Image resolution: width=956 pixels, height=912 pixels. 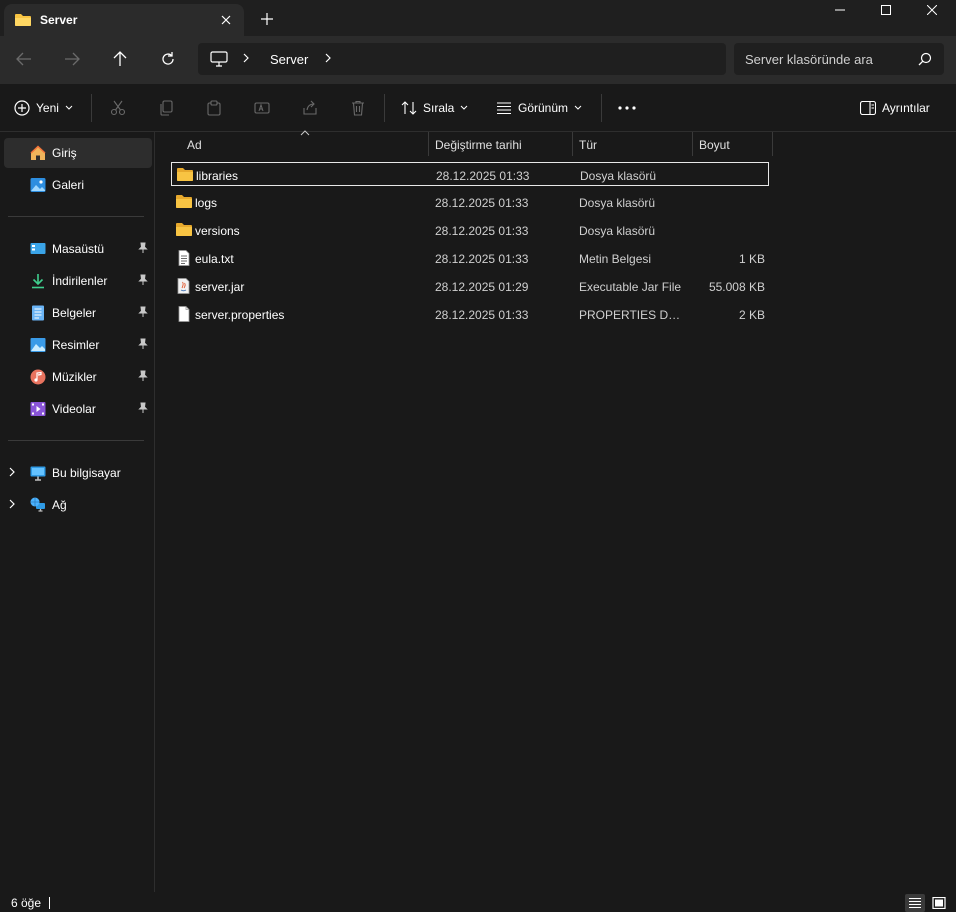 What do you see at coordinates (22, 108) in the screenshot?
I see `plus-circle-icon` at bounding box center [22, 108].